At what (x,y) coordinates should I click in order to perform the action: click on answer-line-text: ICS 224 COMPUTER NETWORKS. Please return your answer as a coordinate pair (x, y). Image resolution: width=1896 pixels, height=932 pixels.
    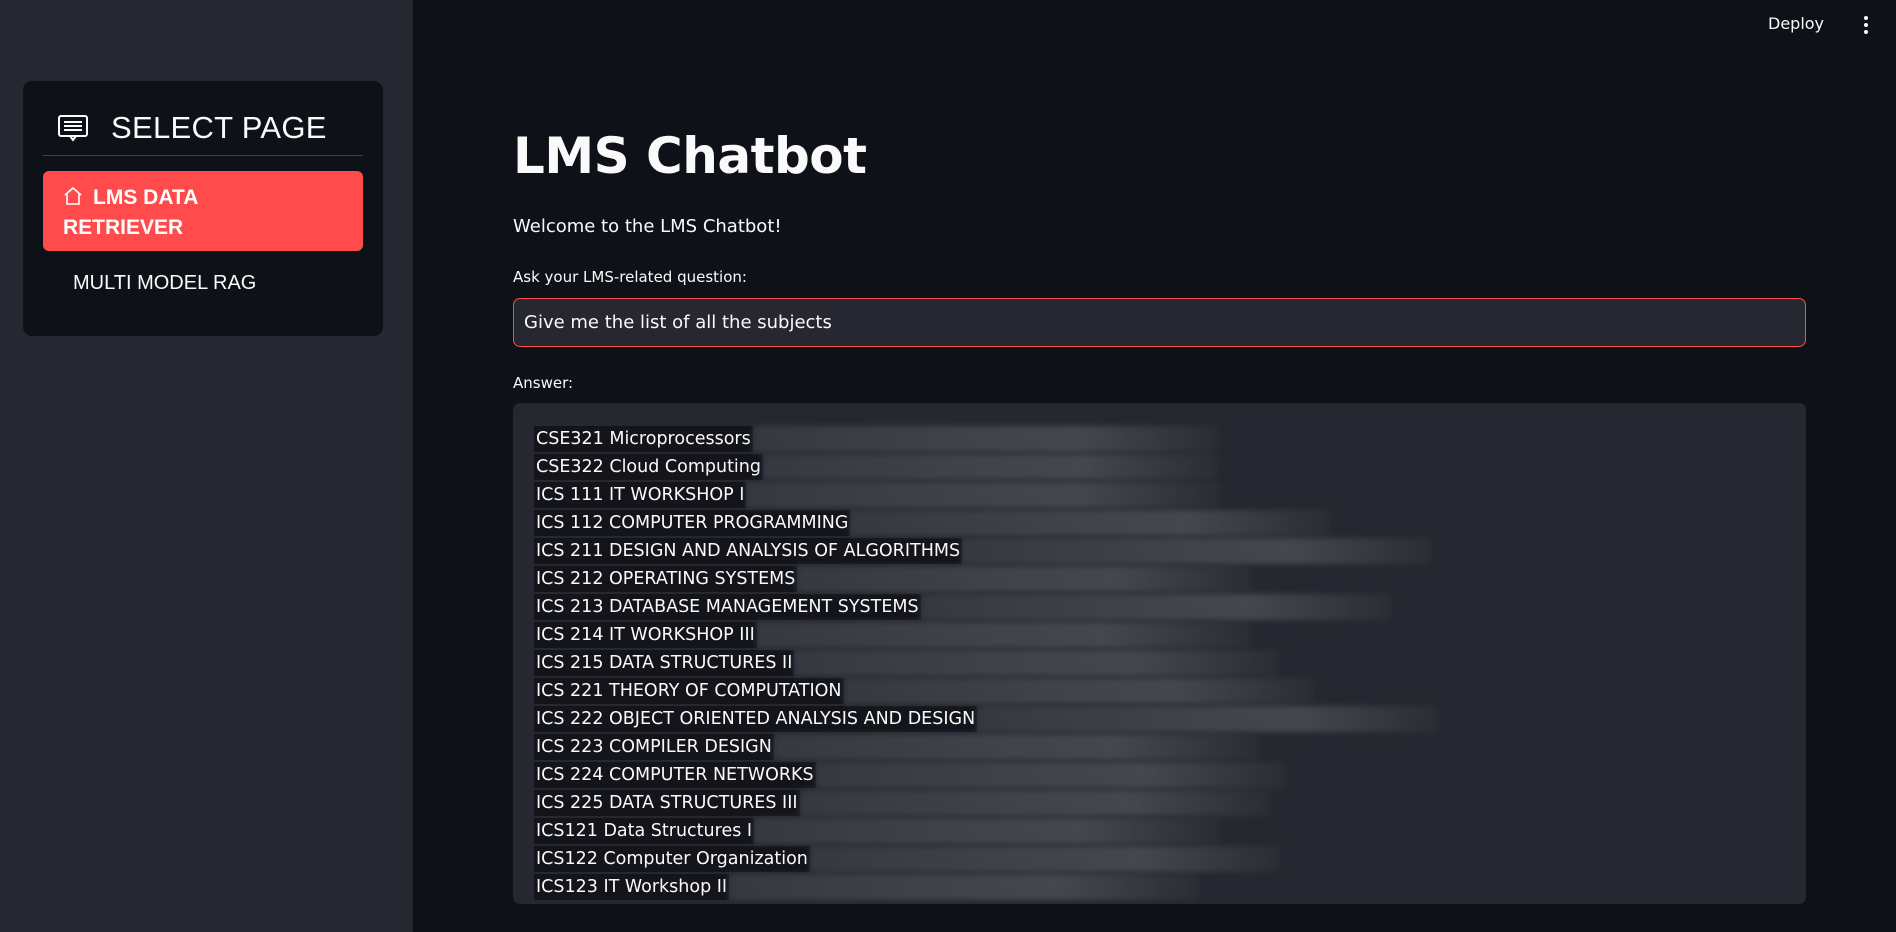
    Looking at the image, I should click on (675, 775).